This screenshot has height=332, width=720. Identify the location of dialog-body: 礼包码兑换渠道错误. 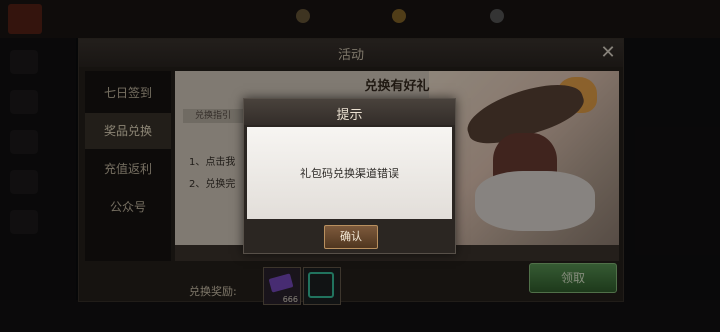
(349, 173).